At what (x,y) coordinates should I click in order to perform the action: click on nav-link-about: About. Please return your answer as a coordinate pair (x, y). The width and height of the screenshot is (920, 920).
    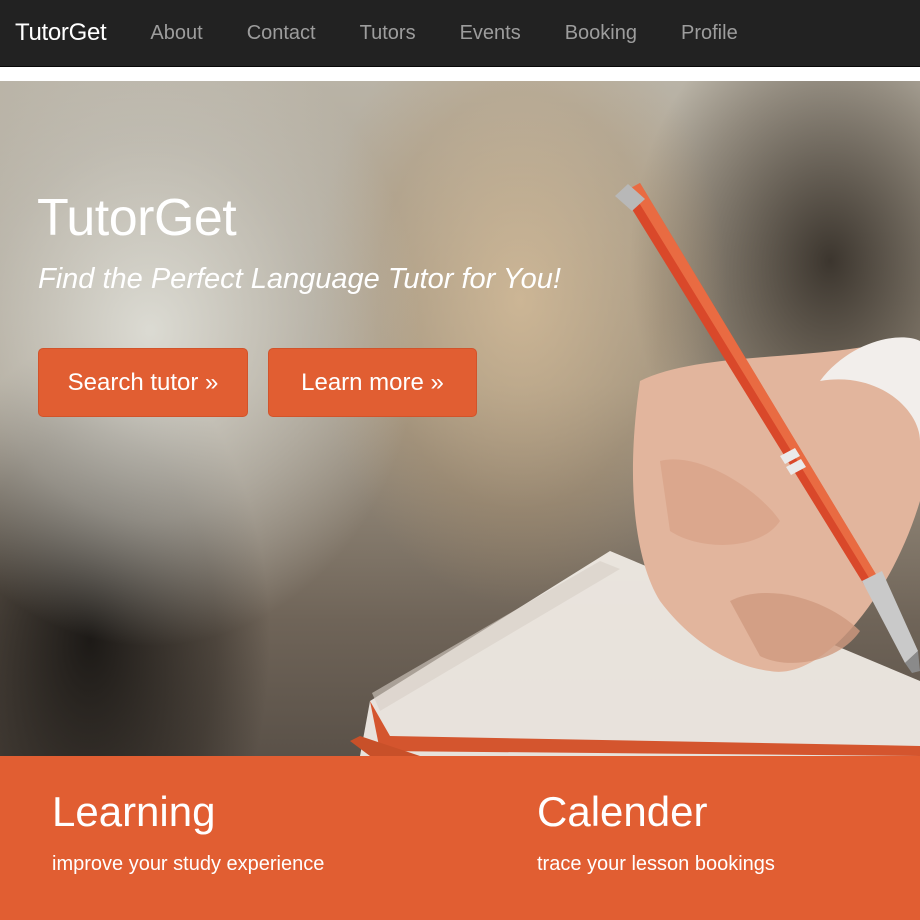
    Looking at the image, I should click on (176, 33).